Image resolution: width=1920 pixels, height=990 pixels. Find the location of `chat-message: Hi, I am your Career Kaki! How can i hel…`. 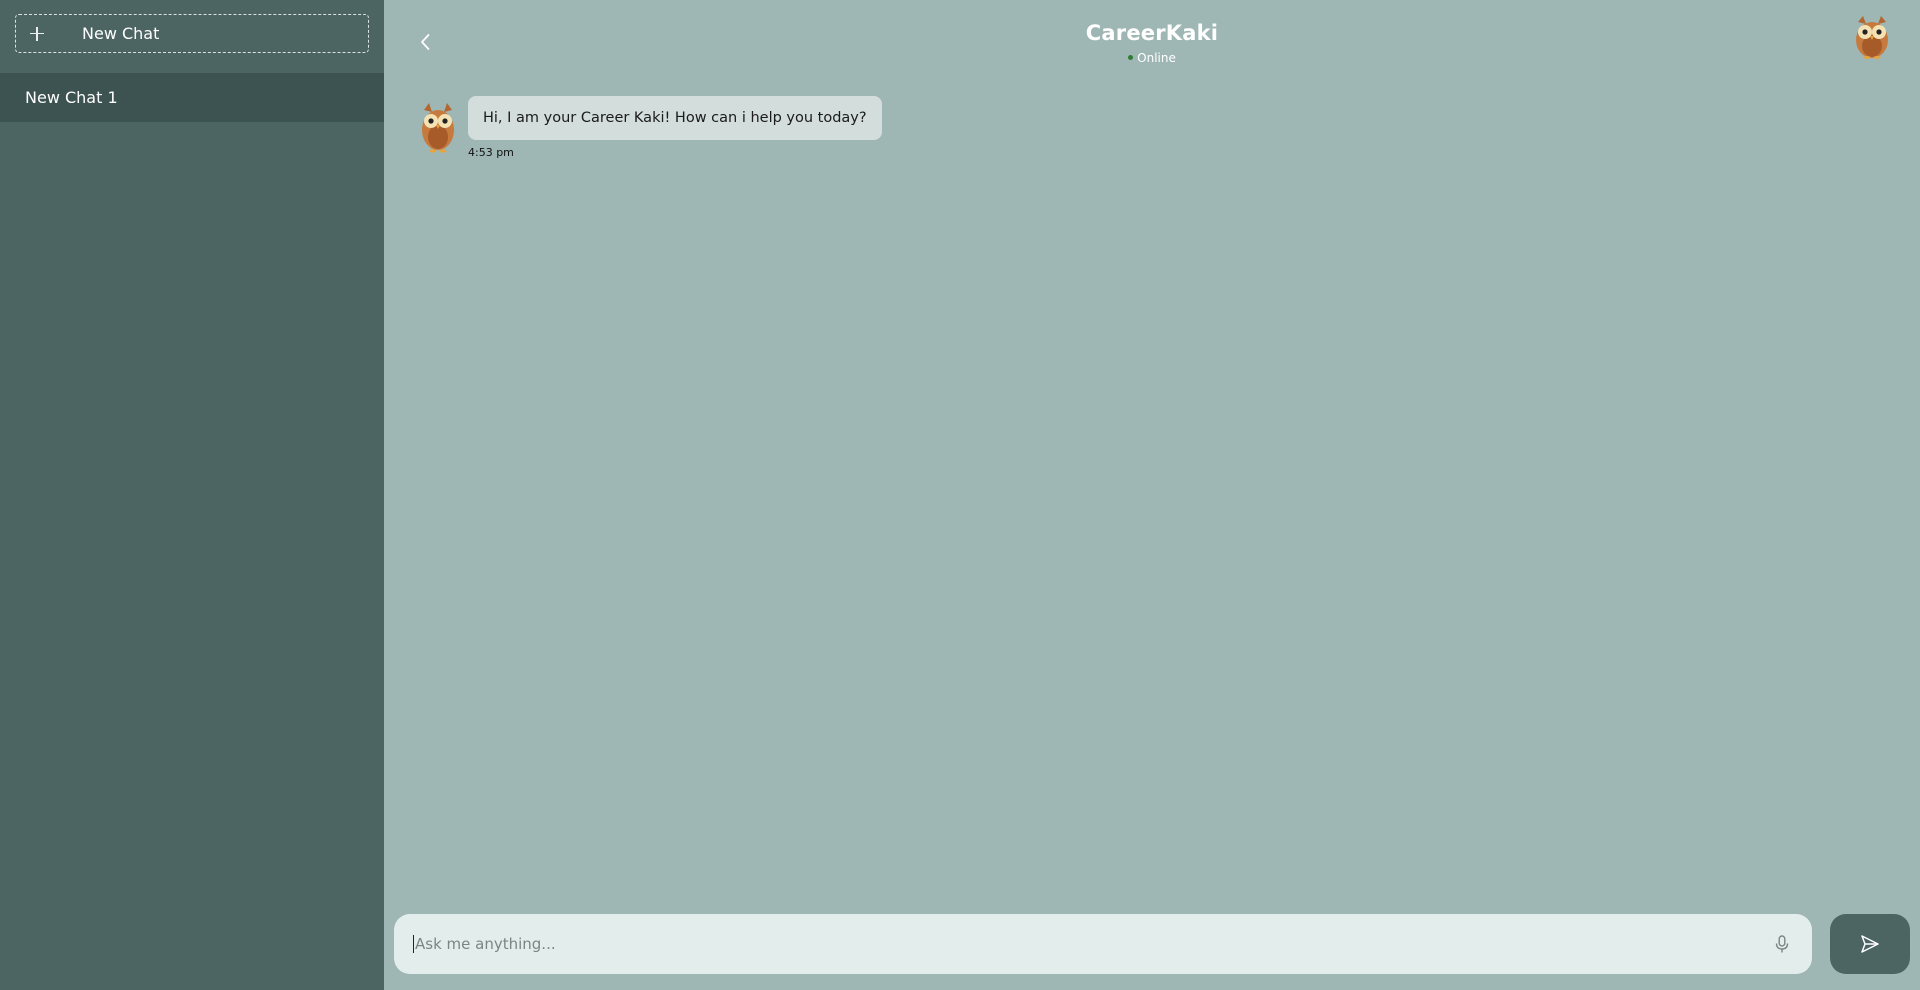

chat-message: Hi, I am your Career Kaki! How can i hel… is located at coordinates (650, 127).